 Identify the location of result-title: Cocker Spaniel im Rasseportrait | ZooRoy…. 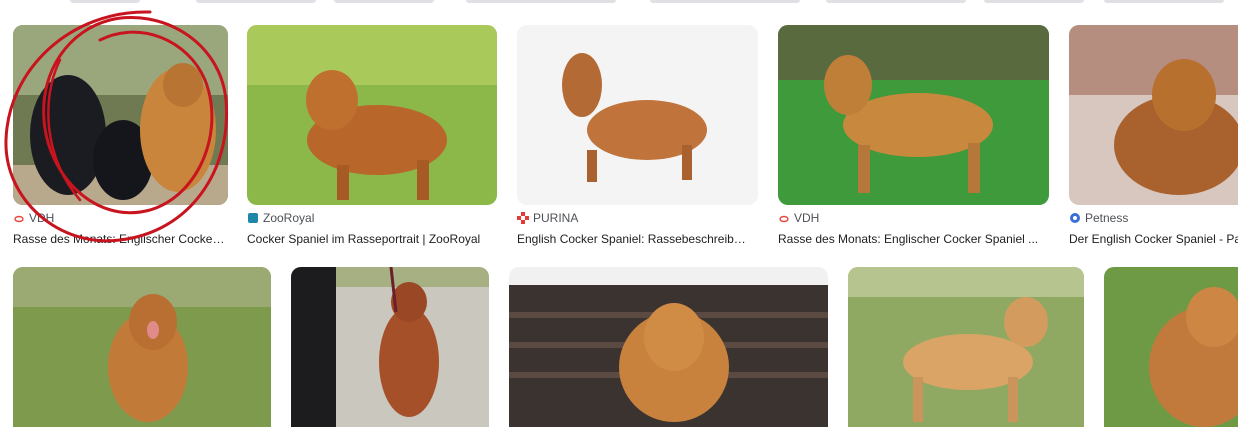
(367, 239).